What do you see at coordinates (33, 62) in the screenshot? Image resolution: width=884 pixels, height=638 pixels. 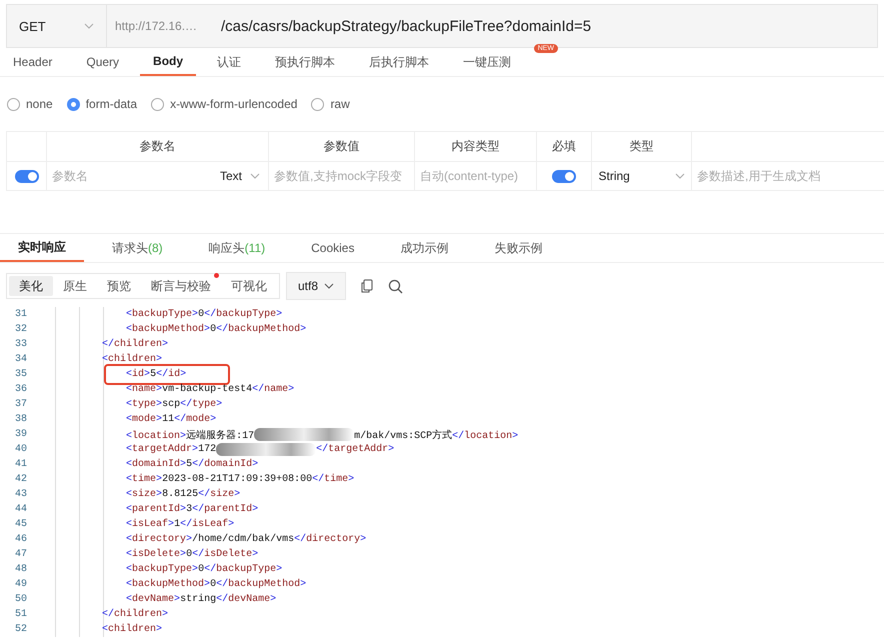 I see `request-tab: Header` at bounding box center [33, 62].